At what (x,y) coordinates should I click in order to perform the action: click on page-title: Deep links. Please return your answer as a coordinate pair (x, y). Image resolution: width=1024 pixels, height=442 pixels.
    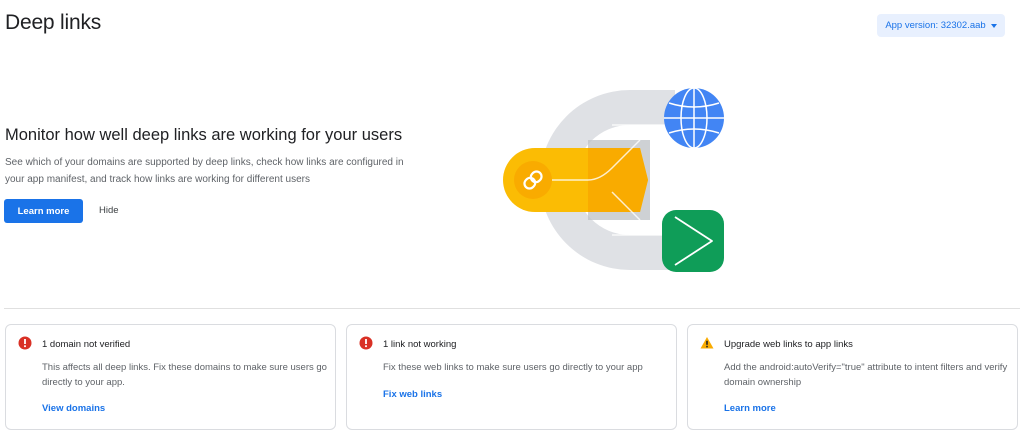
    Looking at the image, I should click on (53, 22).